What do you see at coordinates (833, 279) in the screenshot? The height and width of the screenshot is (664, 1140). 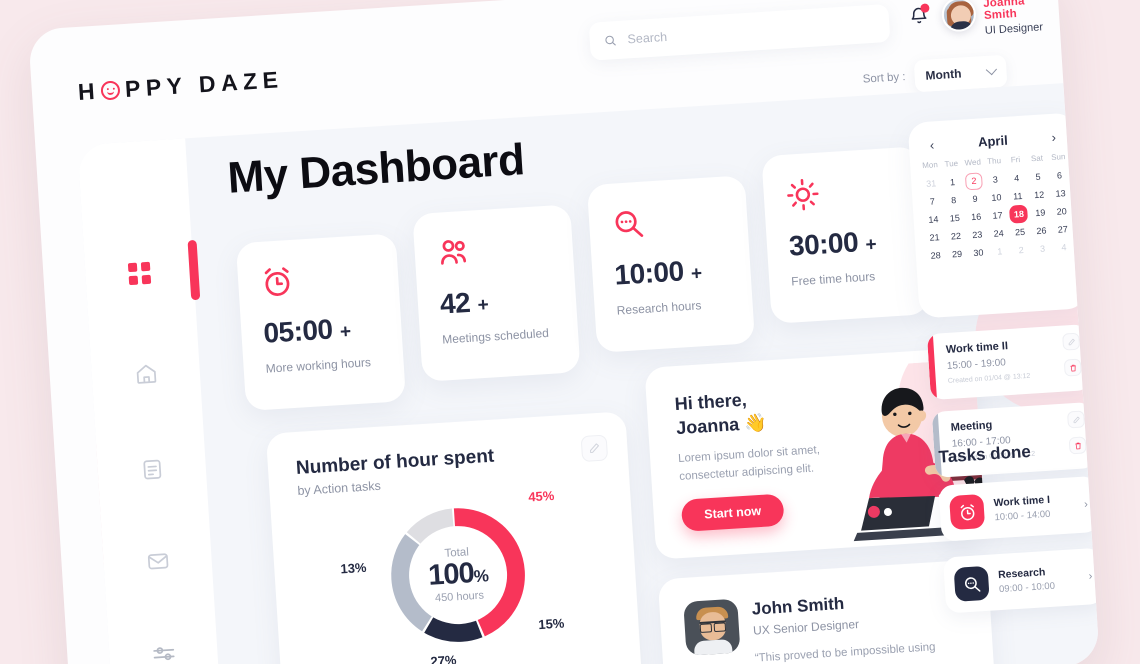 I see `stat-label: Free time hours` at bounding box center [833, 279].